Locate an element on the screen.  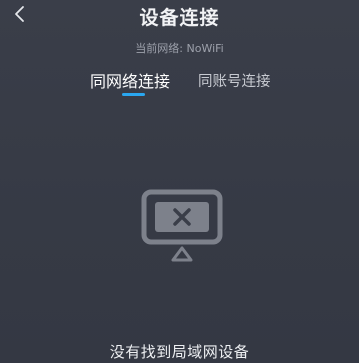
empty-state-message: 没有找到局域网设备 is located at coordinates (179, 352).